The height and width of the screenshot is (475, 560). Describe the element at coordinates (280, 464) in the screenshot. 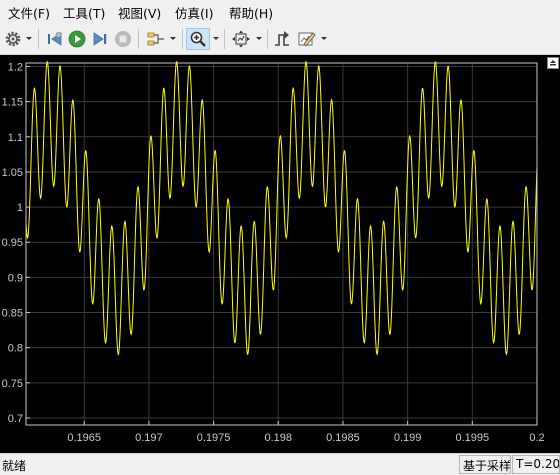

I see `status-bar: 就绪 基于采样 T=0.200` at that location.